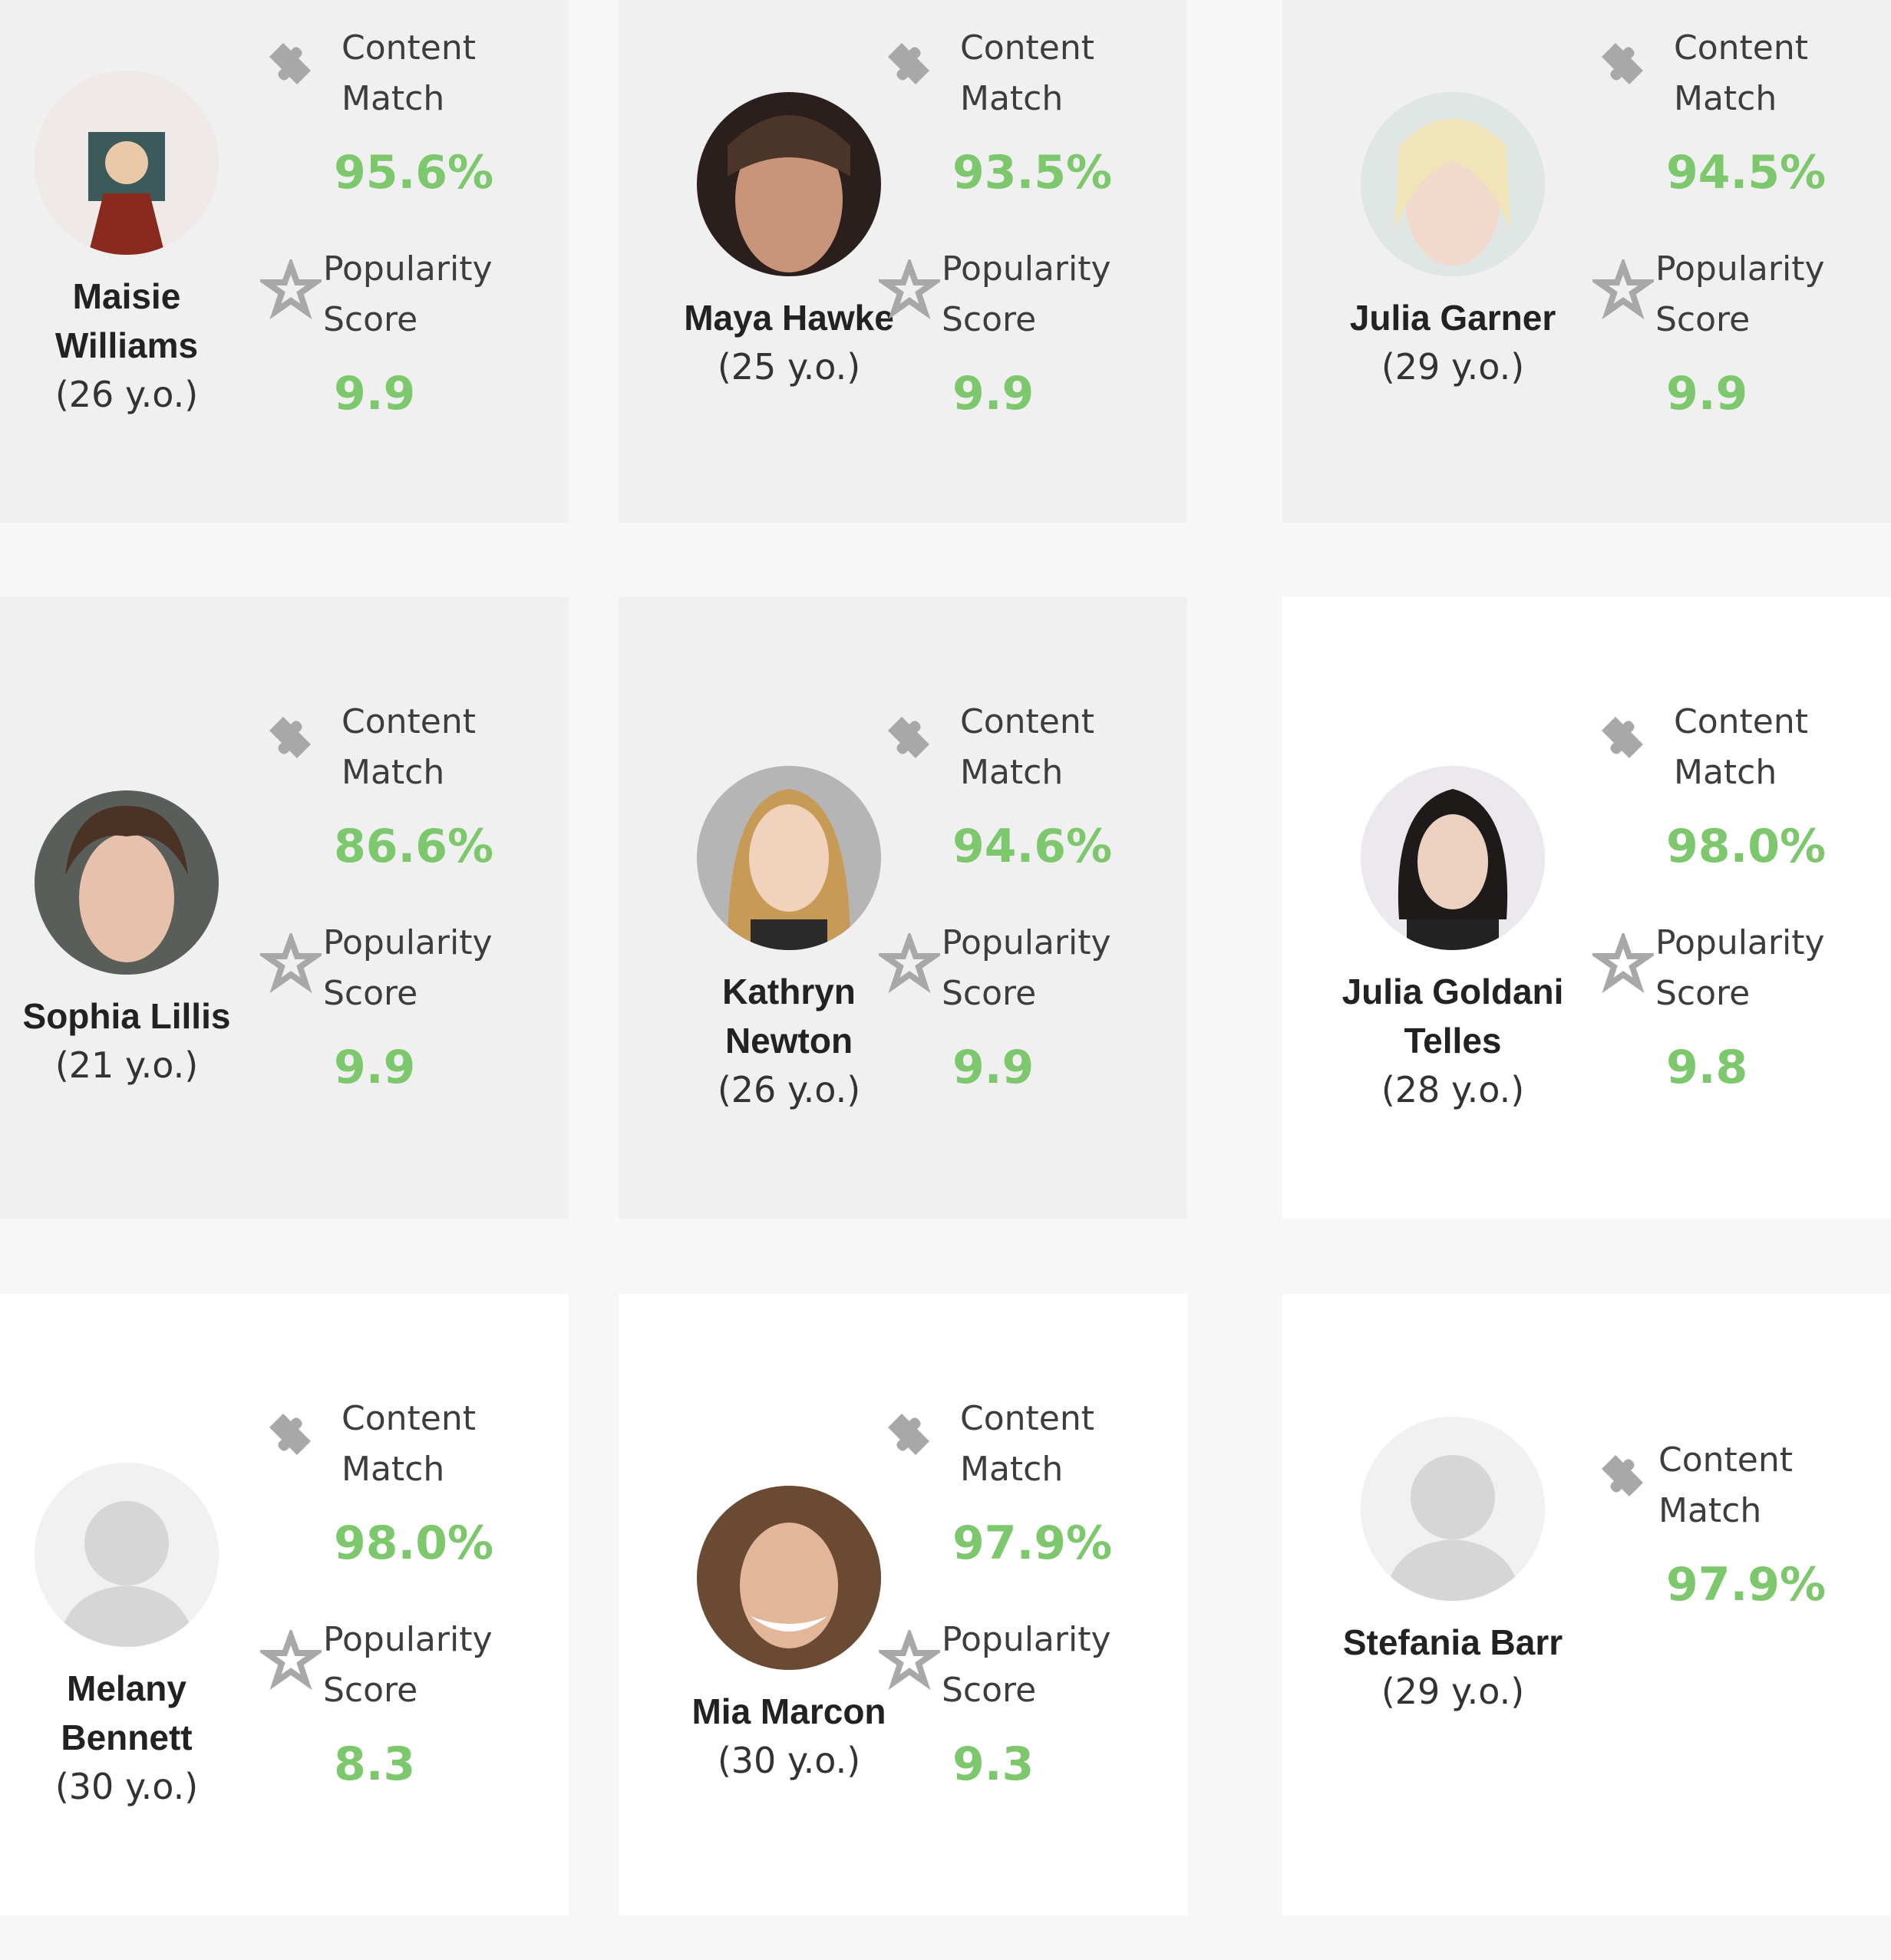  I want to click on person-age: (29 y.o.), so click(1453, 367).